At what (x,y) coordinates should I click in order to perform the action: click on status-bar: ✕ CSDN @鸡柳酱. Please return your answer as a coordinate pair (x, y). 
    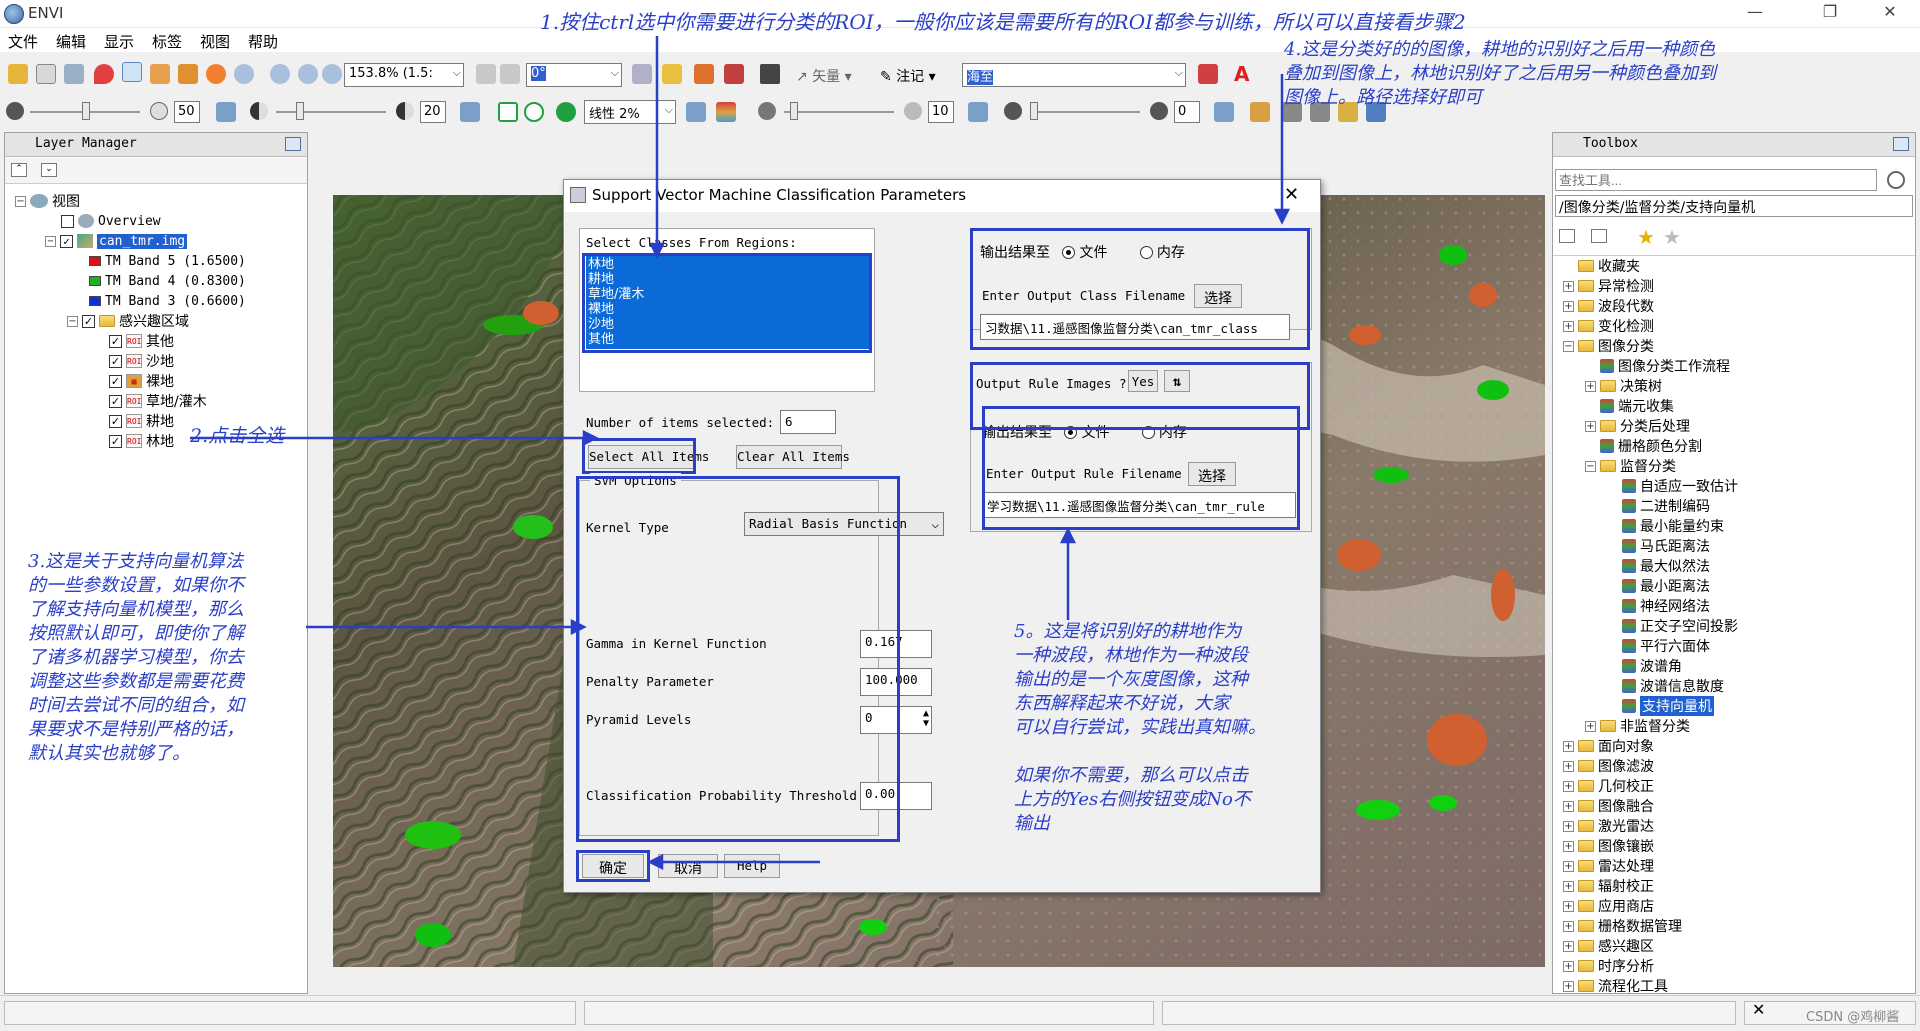
    Looking at the image, I should click on (960, 1013).